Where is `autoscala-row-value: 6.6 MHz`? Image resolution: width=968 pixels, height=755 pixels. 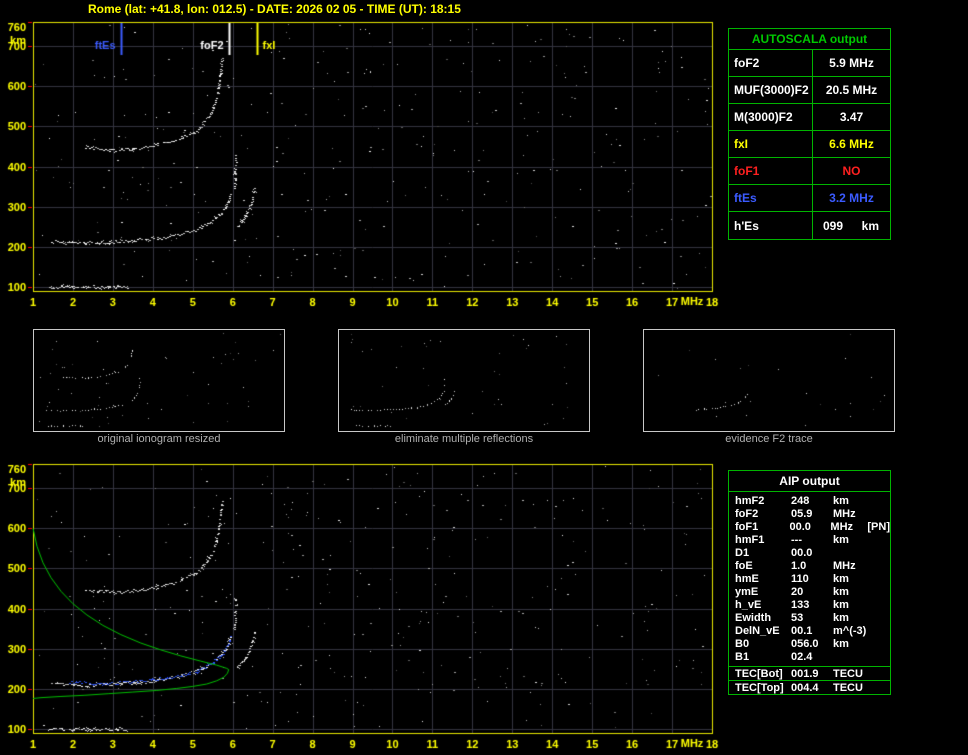
autoscala-row-value: 6.6 MHz is located at coordinates (851, 144).